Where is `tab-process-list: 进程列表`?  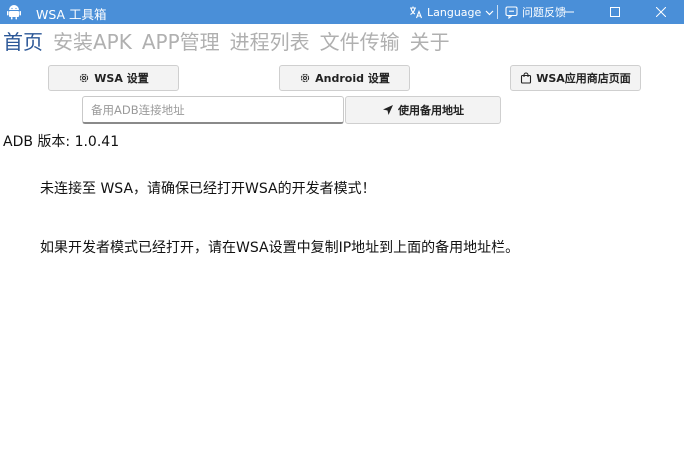 tab-process-list: 进程列表 is located at coordinates (270, 42).